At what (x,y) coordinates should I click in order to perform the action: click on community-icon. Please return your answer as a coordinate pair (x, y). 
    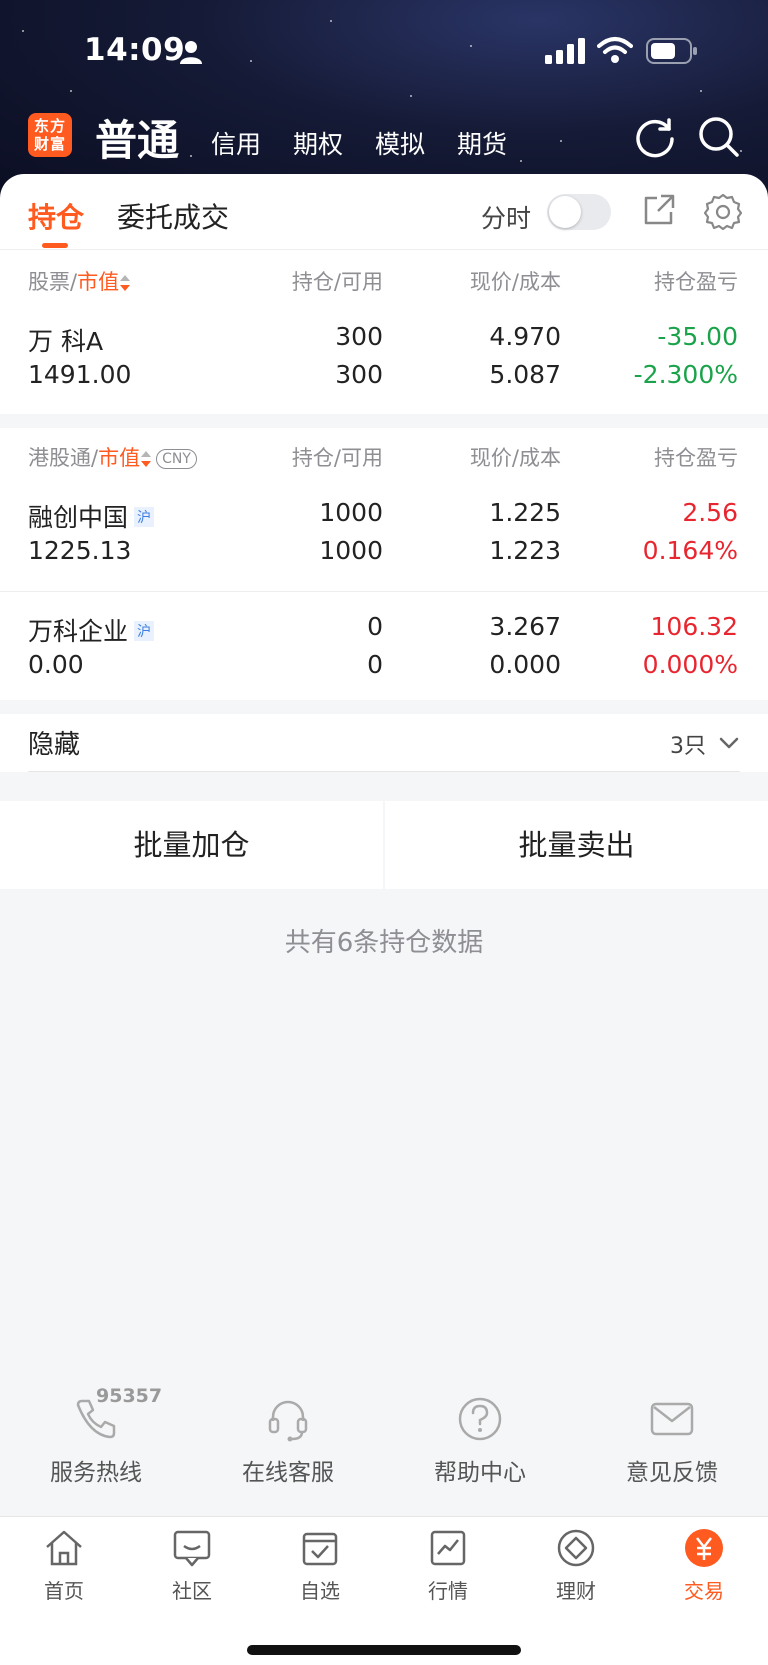
    Looking at the image, I should click on (192, 1548).